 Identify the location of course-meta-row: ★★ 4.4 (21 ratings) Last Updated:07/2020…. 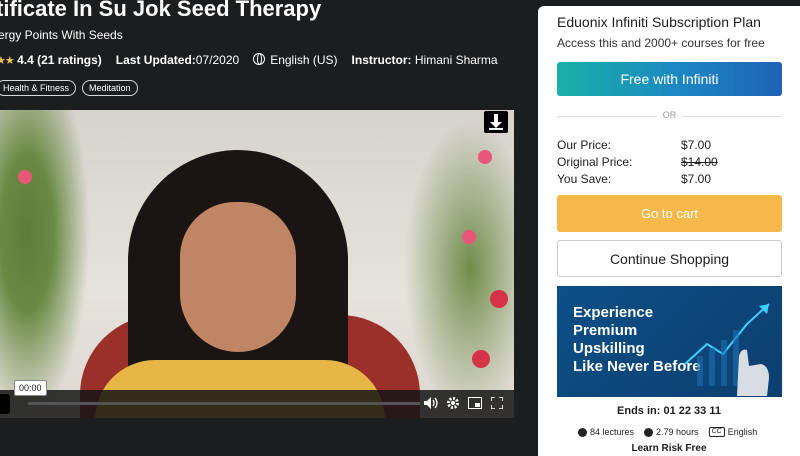
(249, 60).